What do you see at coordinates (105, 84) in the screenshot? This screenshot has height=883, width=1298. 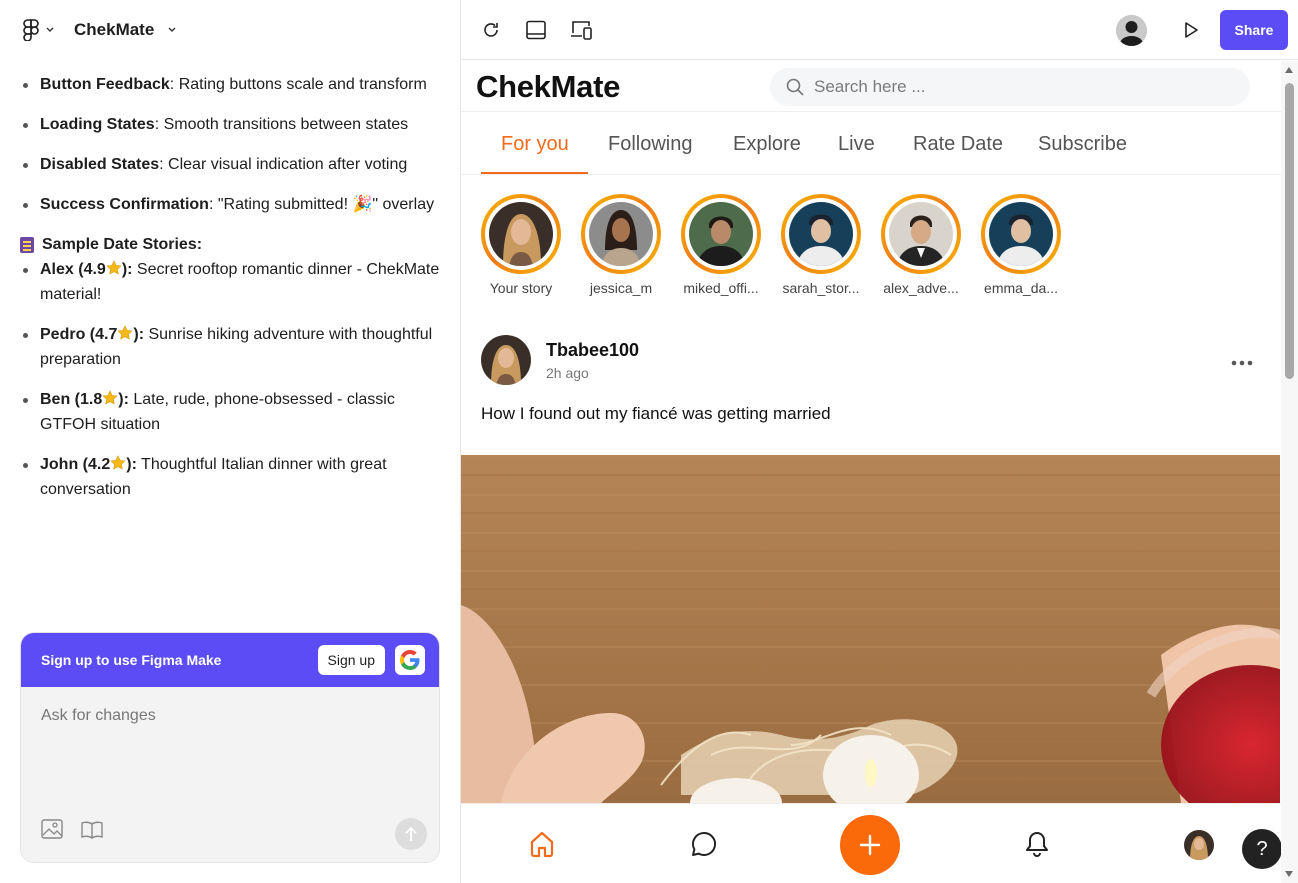 I see `list-item-title: Button Feedback` at bounding box center [105, 84].